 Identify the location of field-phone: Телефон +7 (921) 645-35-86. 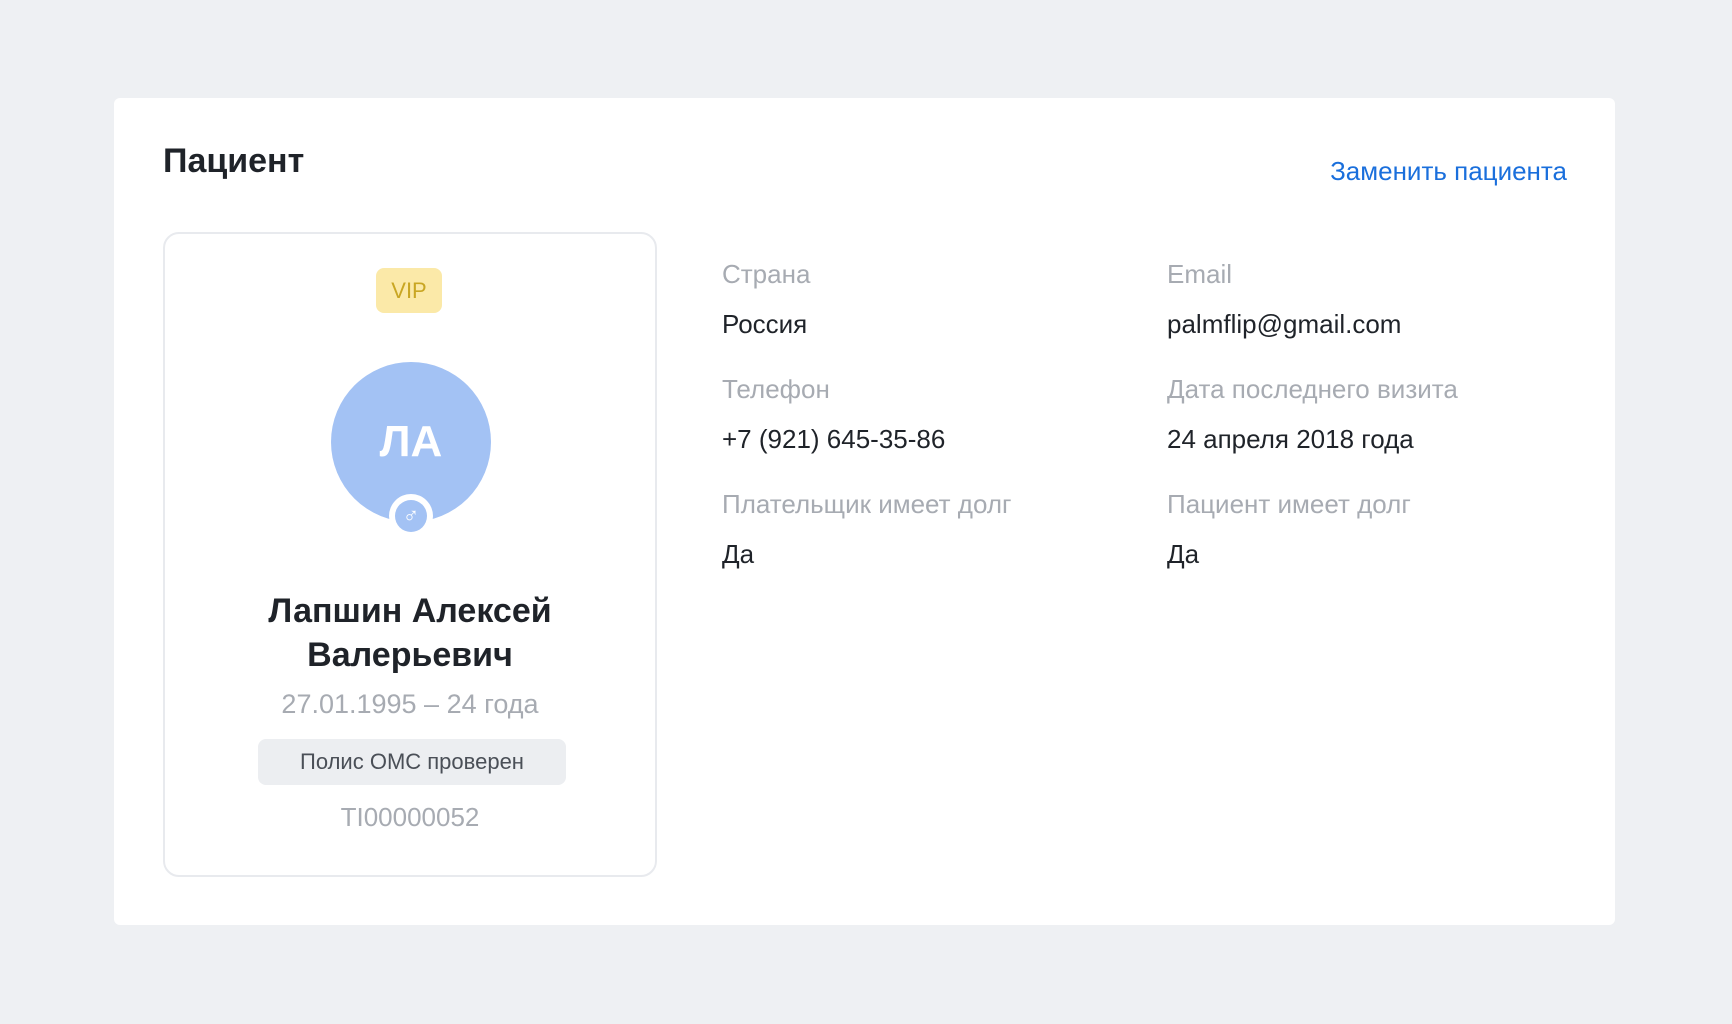
(833, 414).